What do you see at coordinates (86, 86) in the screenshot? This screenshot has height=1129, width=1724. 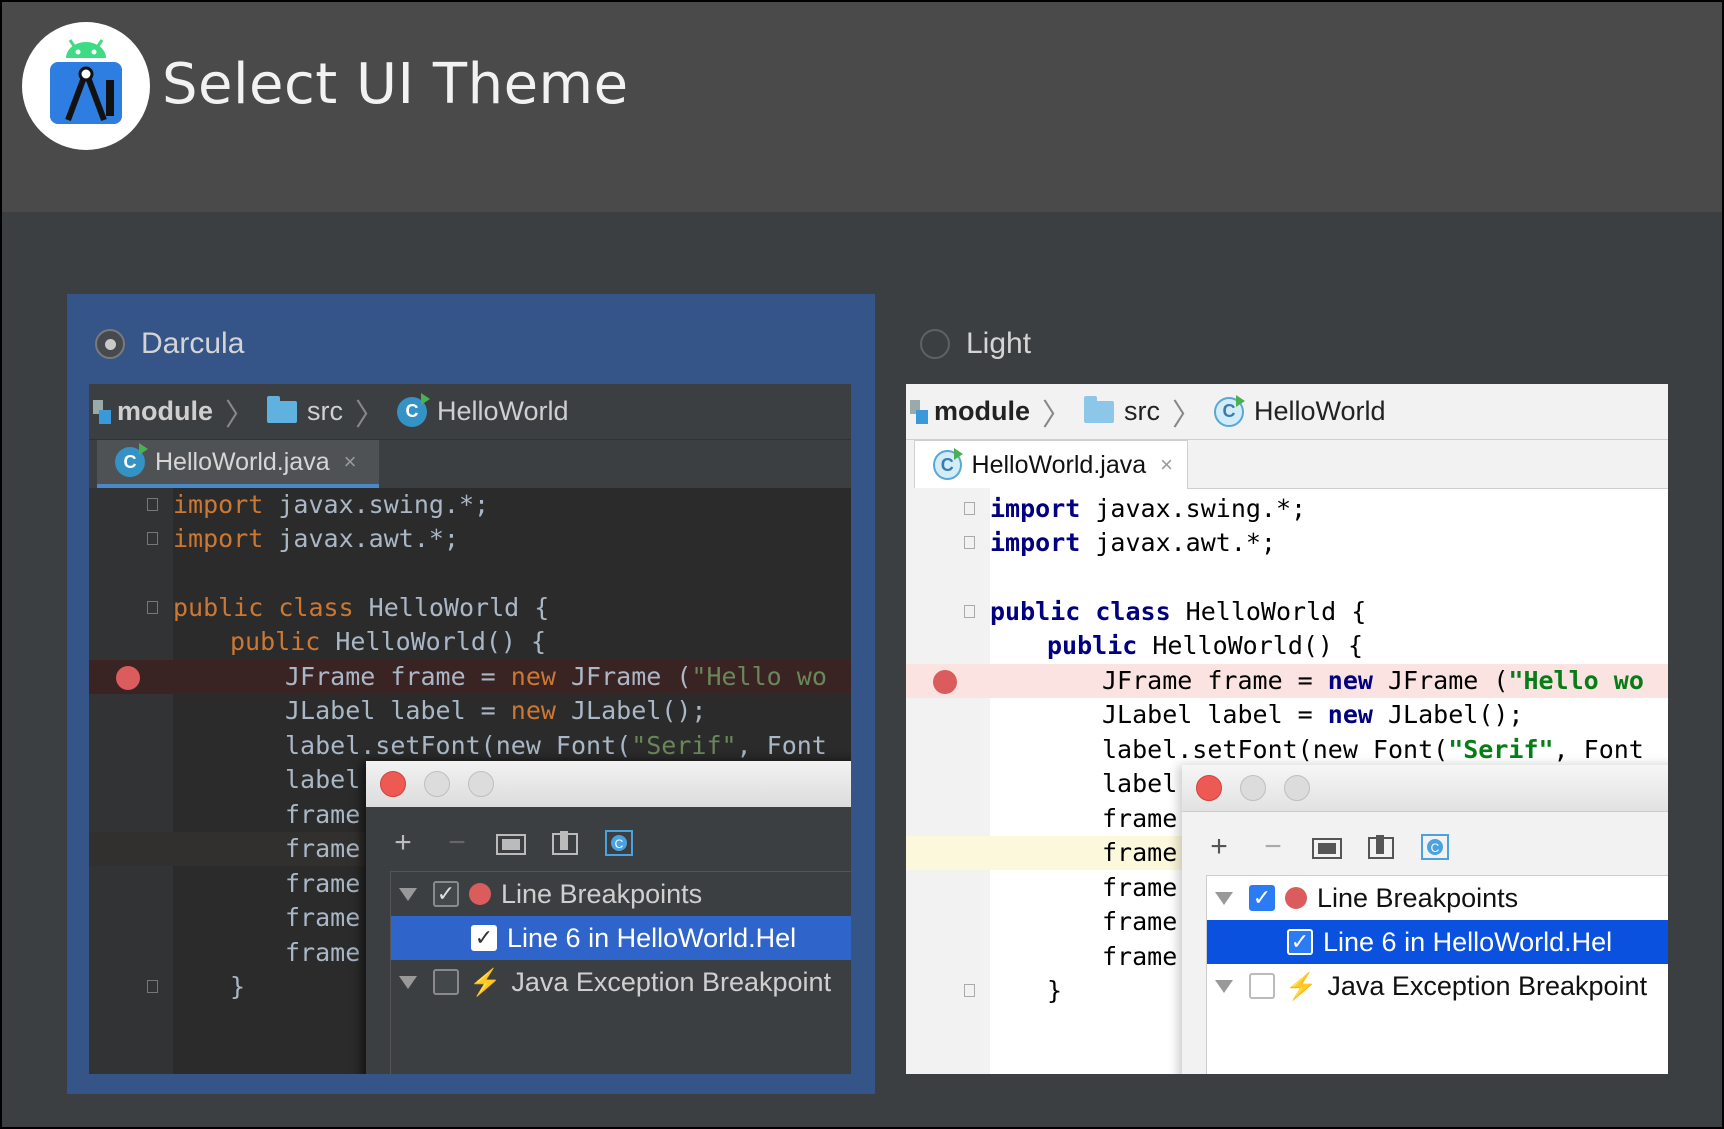 I see `android-studio-logo` at bounding box center [86, 86].